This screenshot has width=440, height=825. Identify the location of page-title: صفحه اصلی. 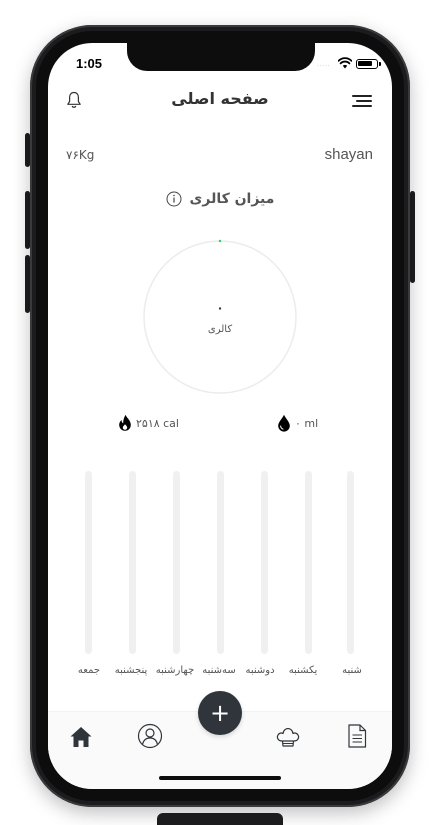
(220, 98).